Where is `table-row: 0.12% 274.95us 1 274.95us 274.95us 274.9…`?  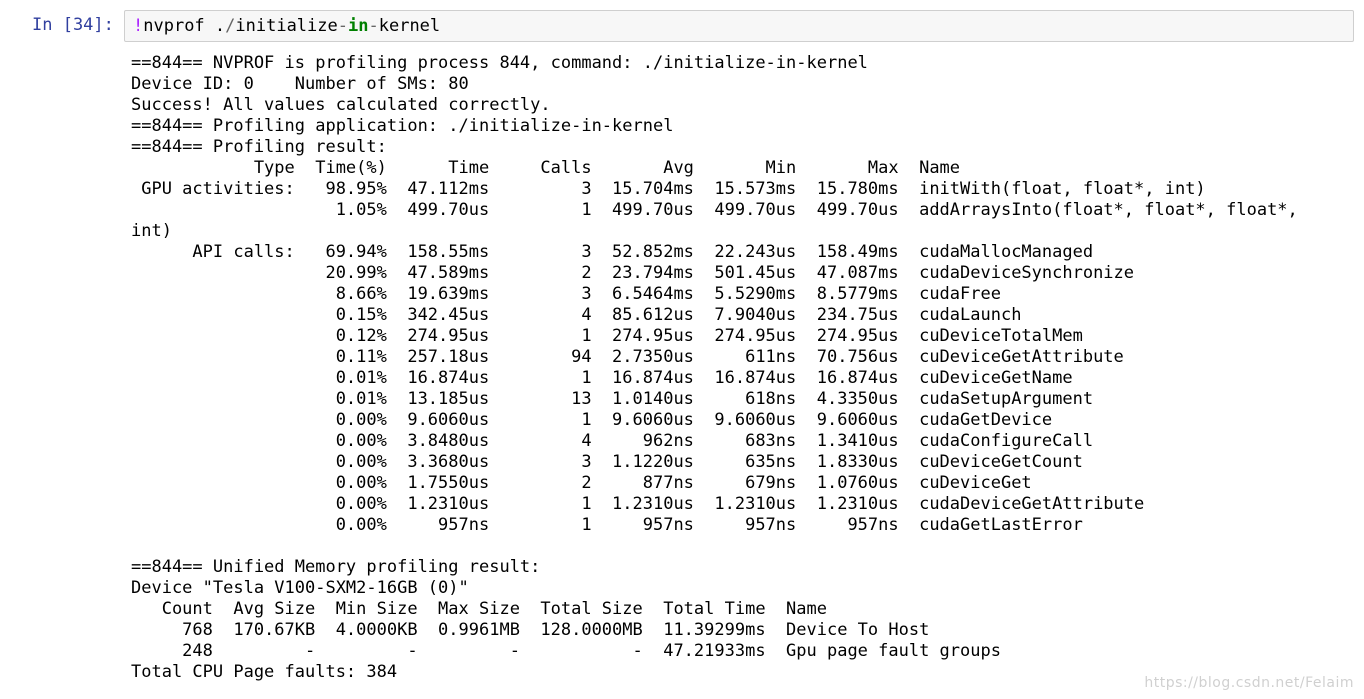
table-row: 0.12% 274.95us 1 274.95us 274.95us 274.9… is located at coordinates (607, 336).